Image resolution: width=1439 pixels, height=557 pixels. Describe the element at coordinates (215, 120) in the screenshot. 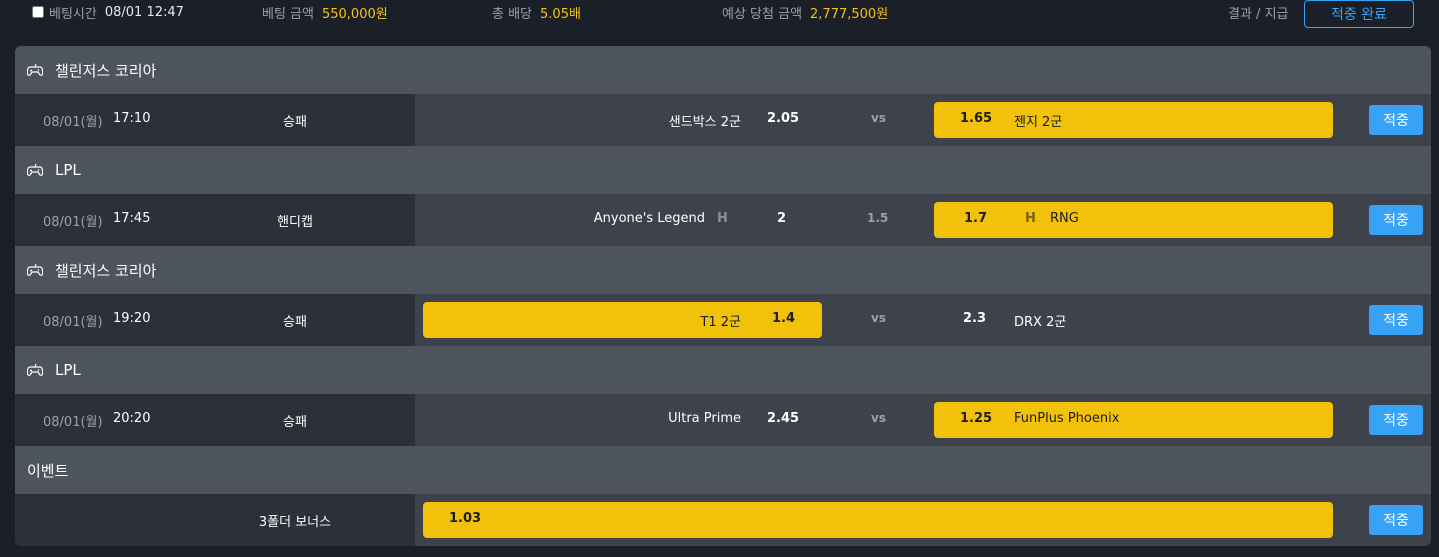

I see `match-info: 08/01(월) 17:10 승패` at that location.